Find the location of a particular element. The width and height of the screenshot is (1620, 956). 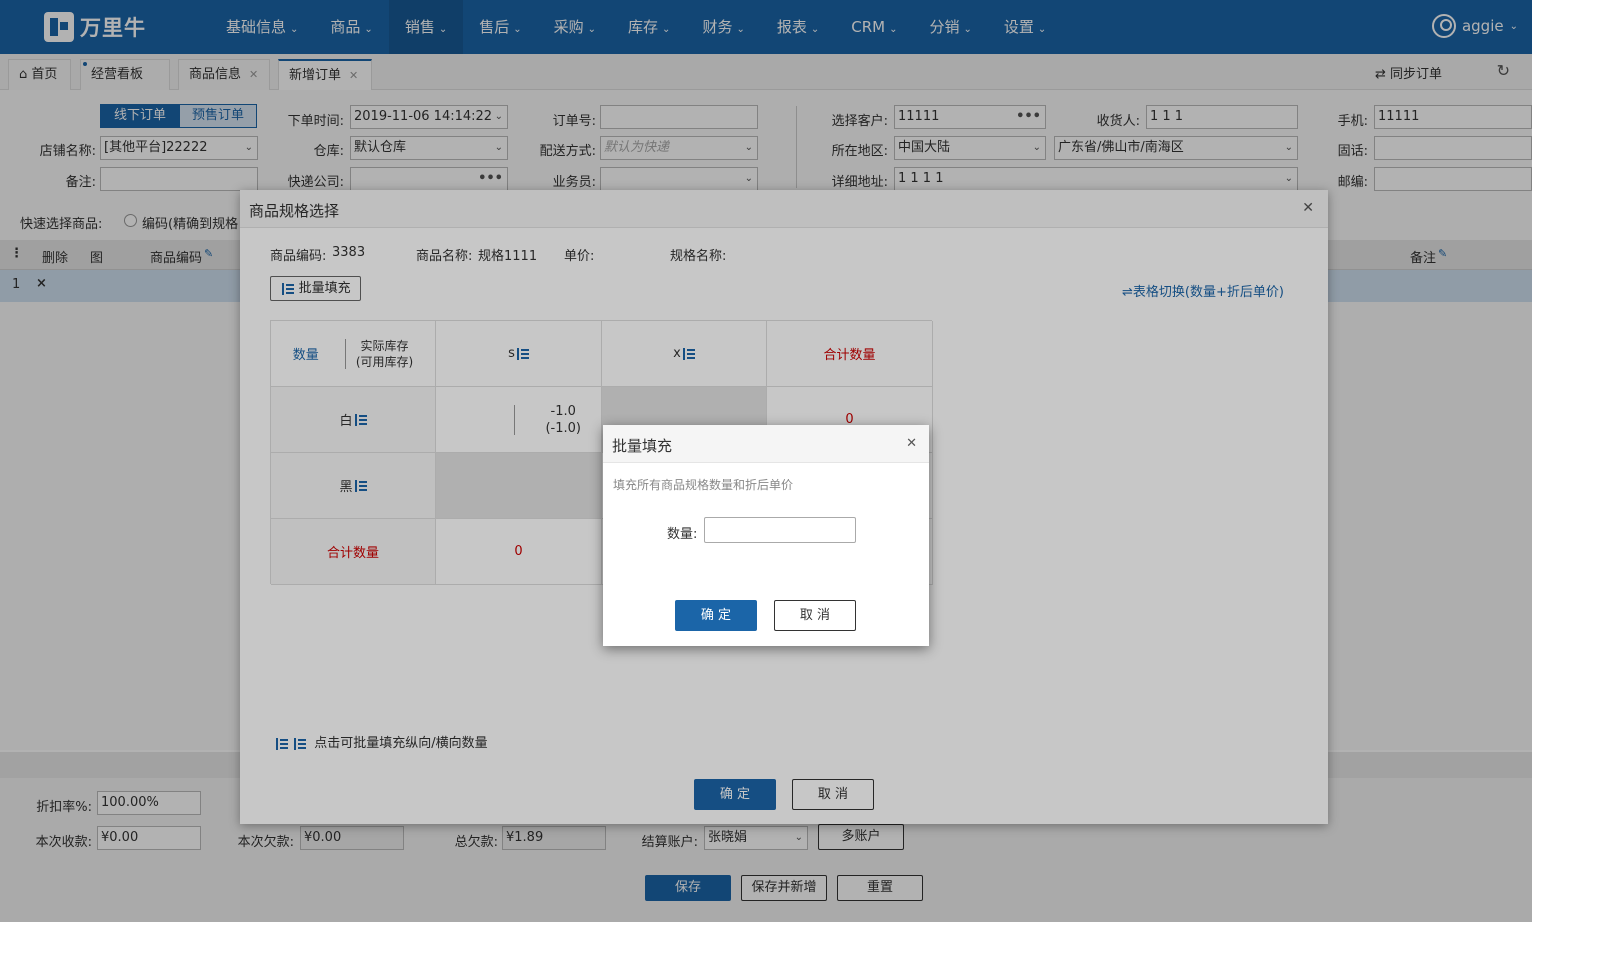

close-icon: ✕ is located at coordinates (911, 443).